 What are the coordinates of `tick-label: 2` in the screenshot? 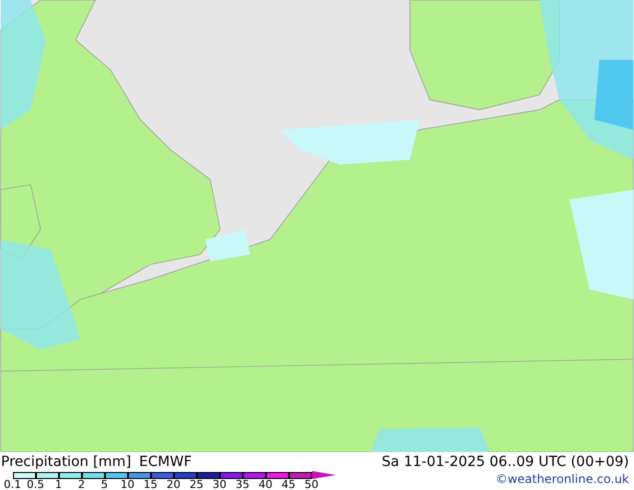 It's located at (81, 484).